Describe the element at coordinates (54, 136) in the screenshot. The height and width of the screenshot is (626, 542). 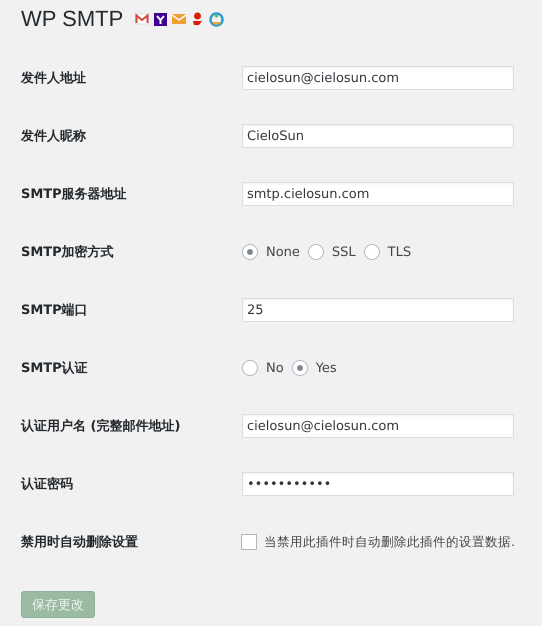
I see `field-label: 发件人昵称` at that location.